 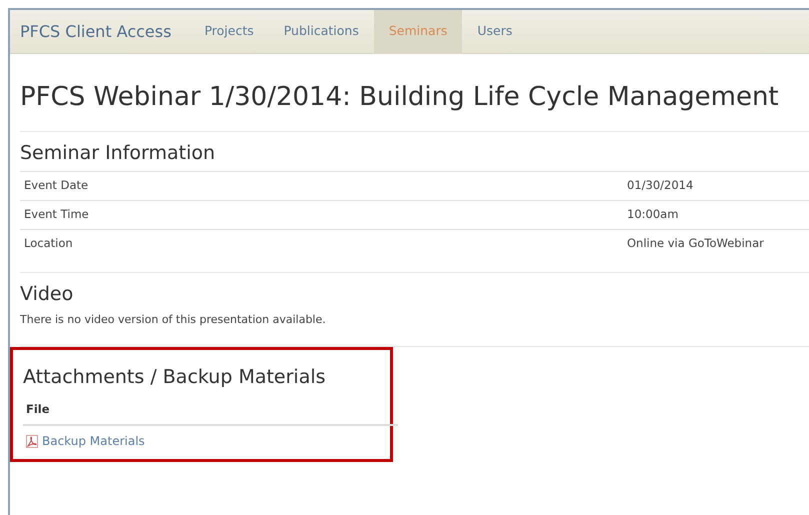 What do you see at coordinates (47, 294) in the screenshot?
I see `section-heading: Video` at bounding box center [47, 294].